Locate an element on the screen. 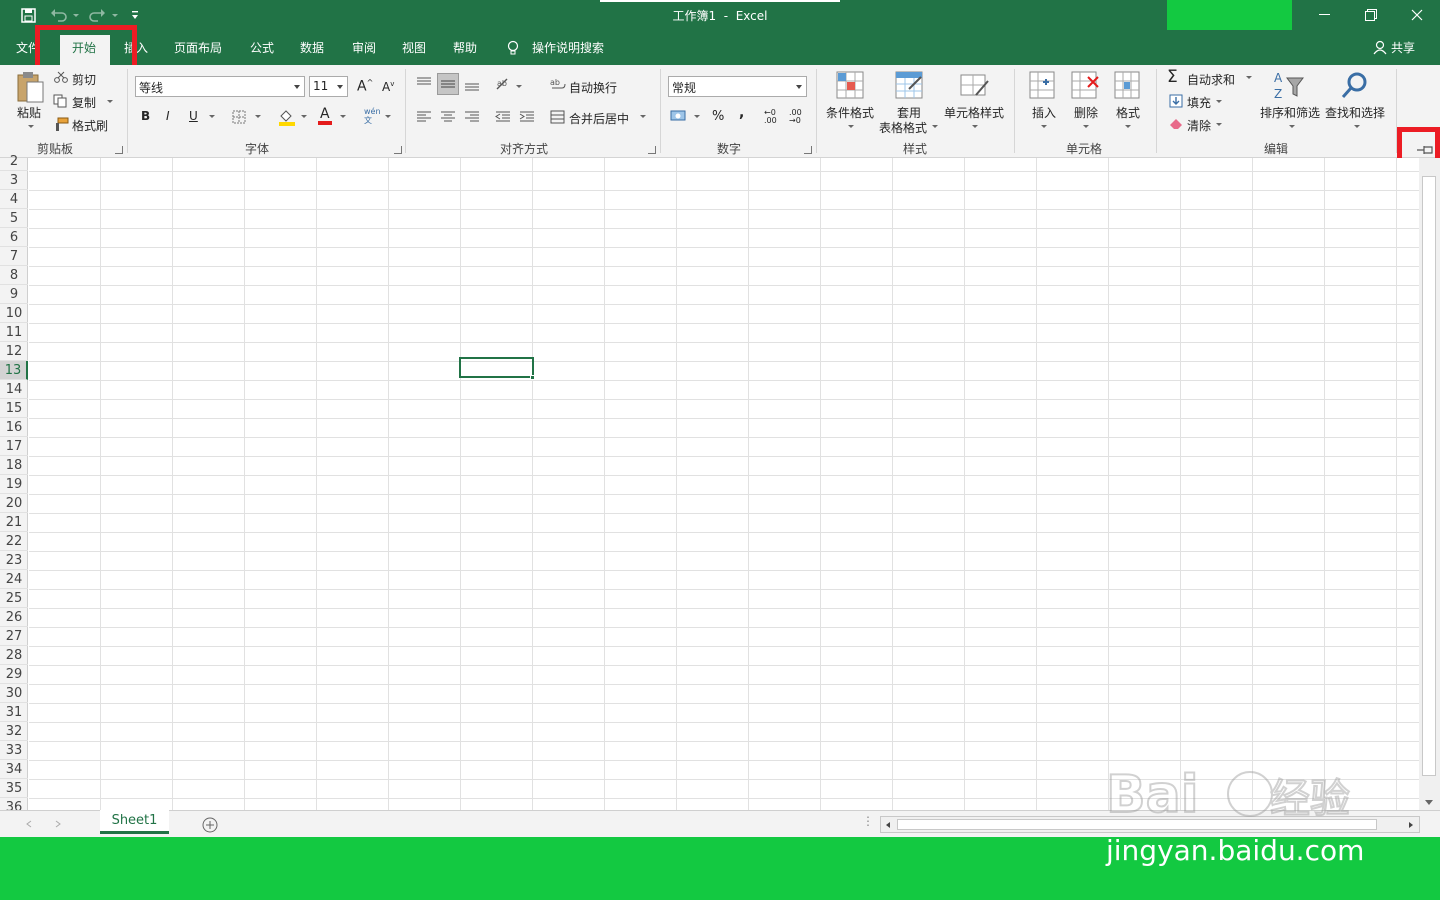 The width and height of the screenshot is (1440, 900). row-header: 24 is located at coordinates (14, 579).